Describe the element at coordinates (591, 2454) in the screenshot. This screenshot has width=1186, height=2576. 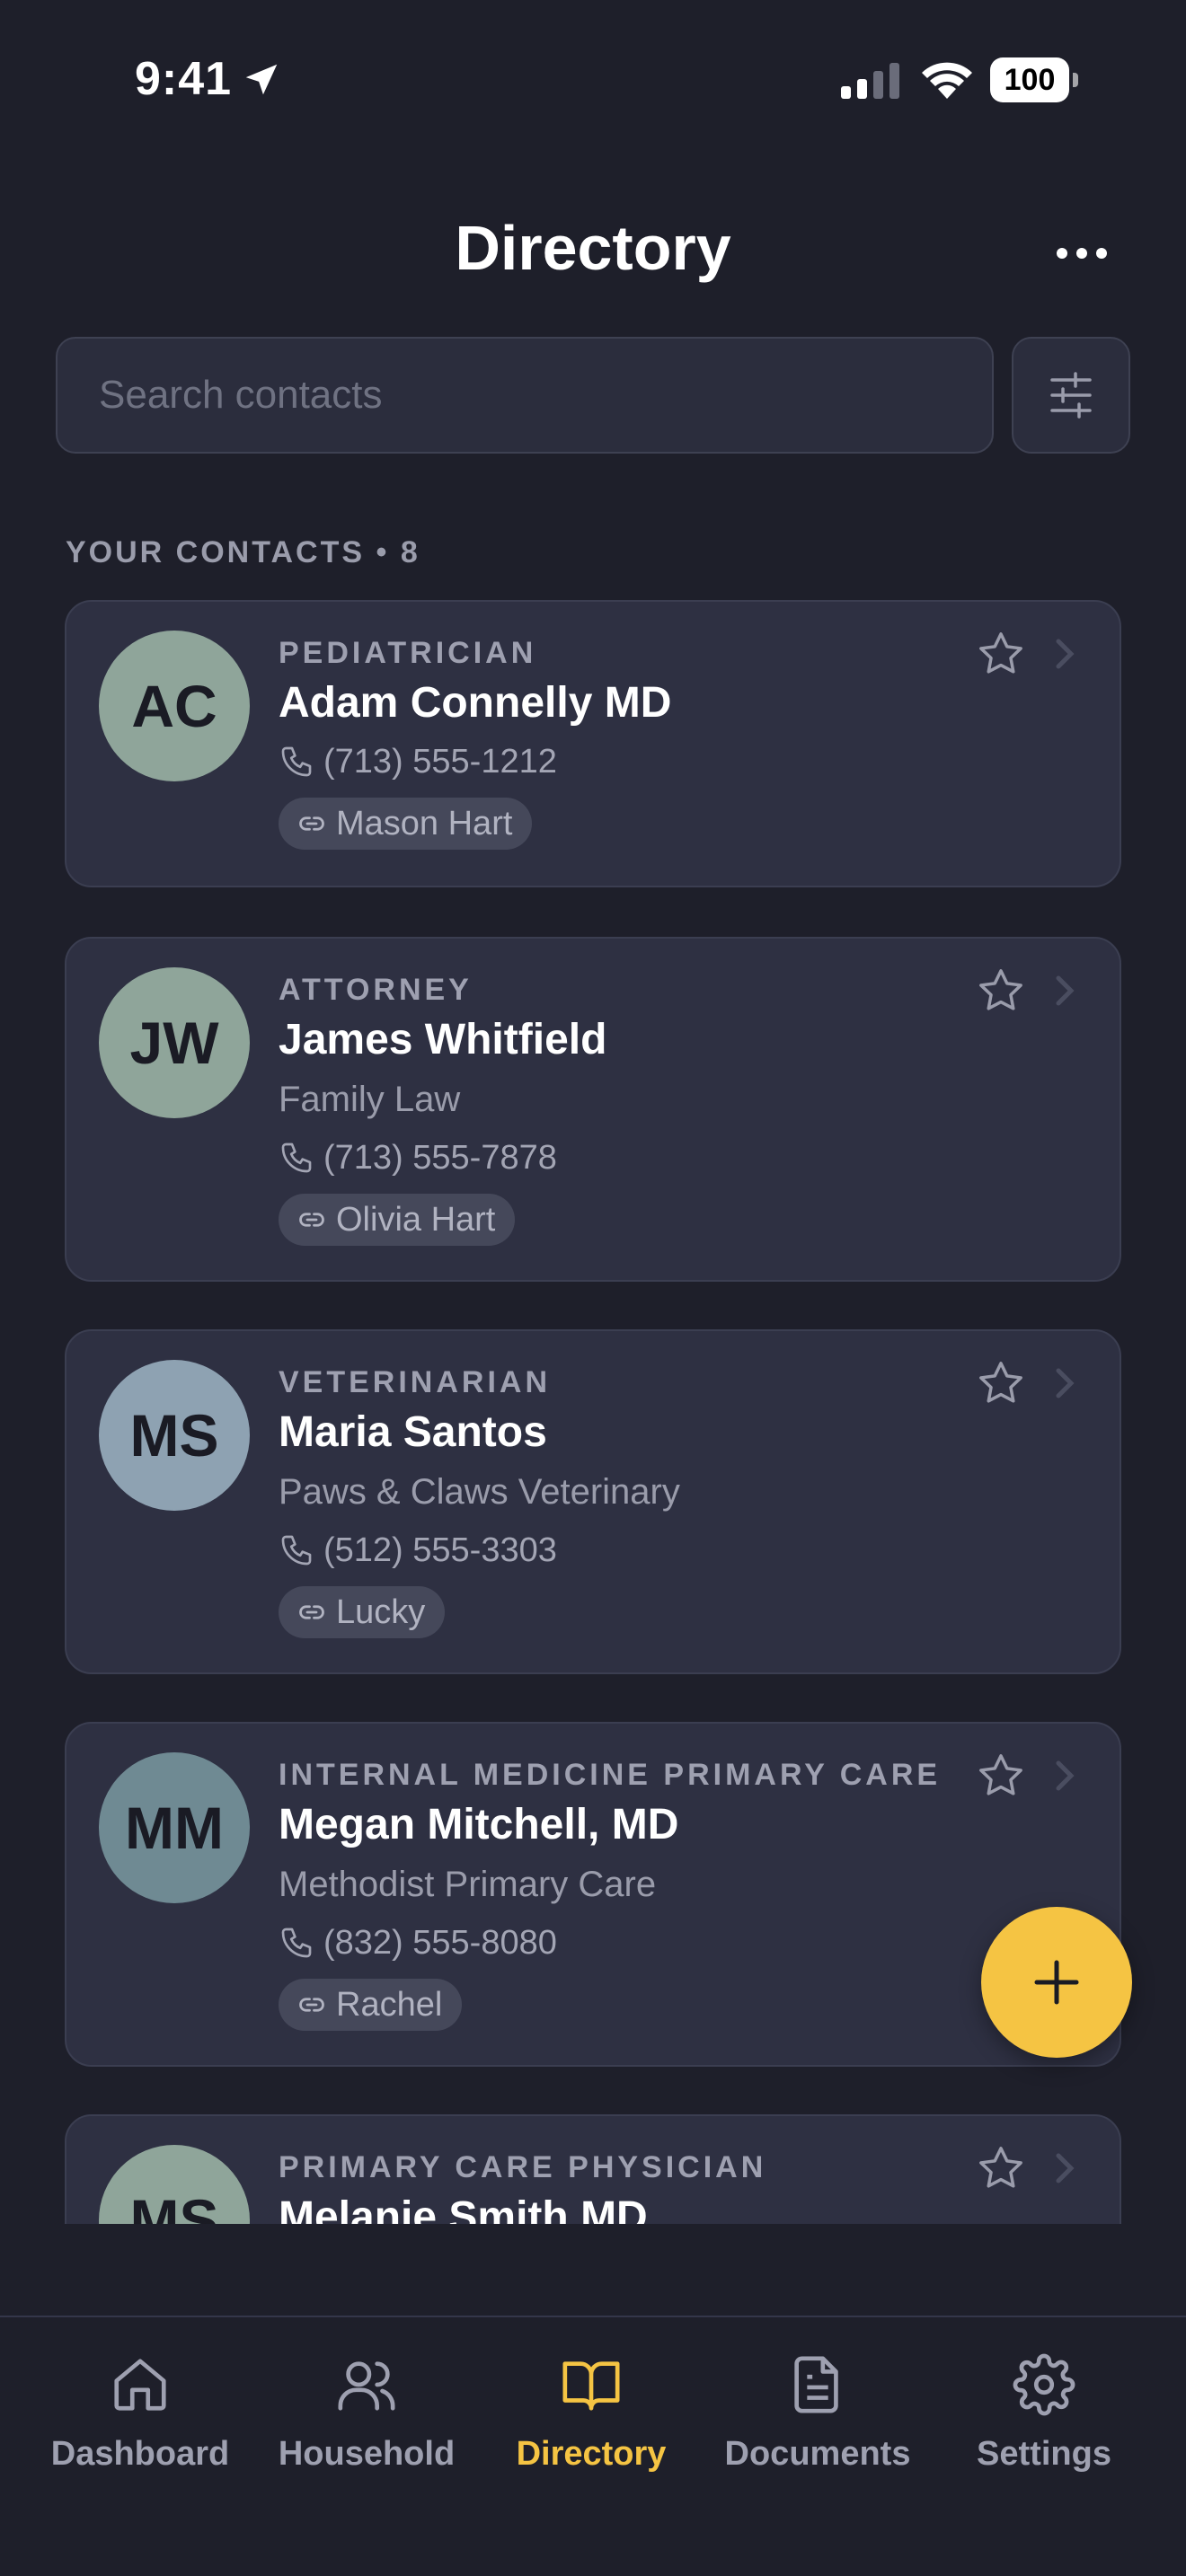
I see `tab-label: Directory` at that location.